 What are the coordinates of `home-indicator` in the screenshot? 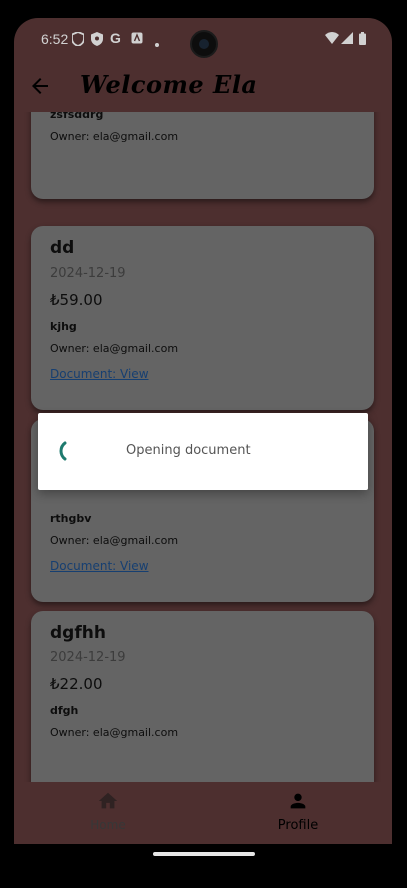 It's located at (204, 854).